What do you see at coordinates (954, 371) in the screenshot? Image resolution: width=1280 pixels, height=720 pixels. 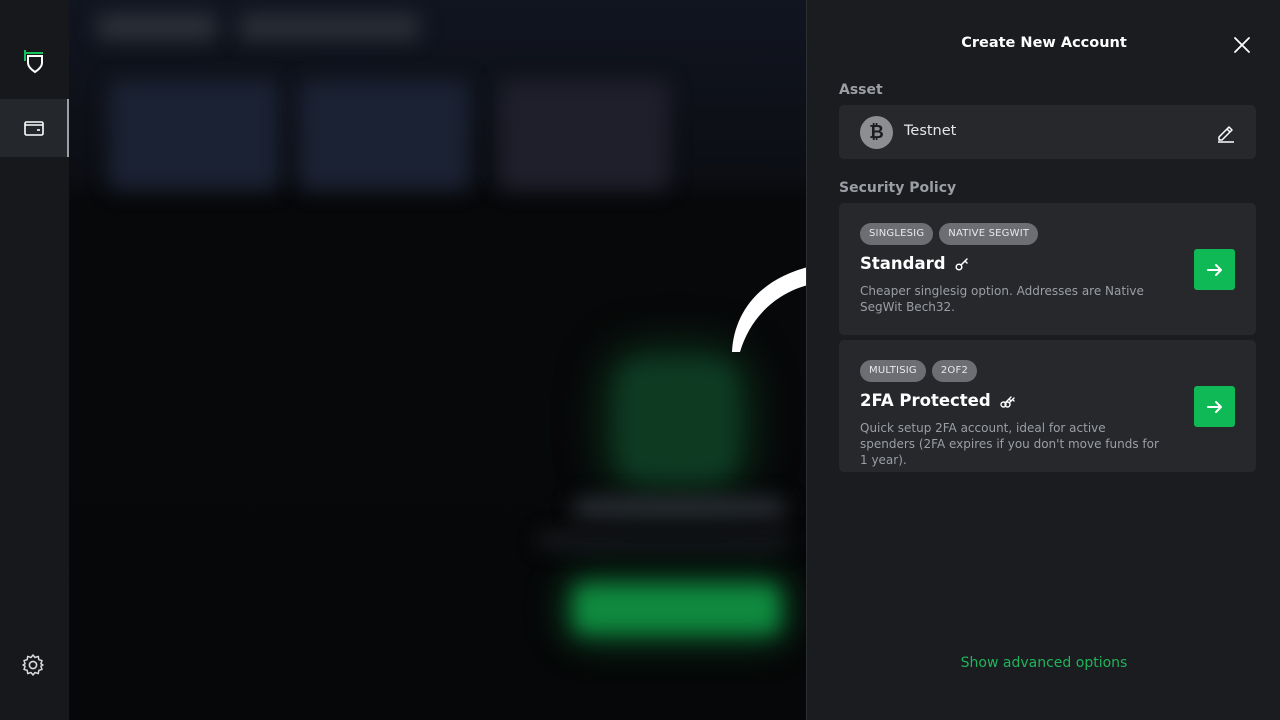 I see `tag-badge: 2OF2` at bounding box center [954, 371].